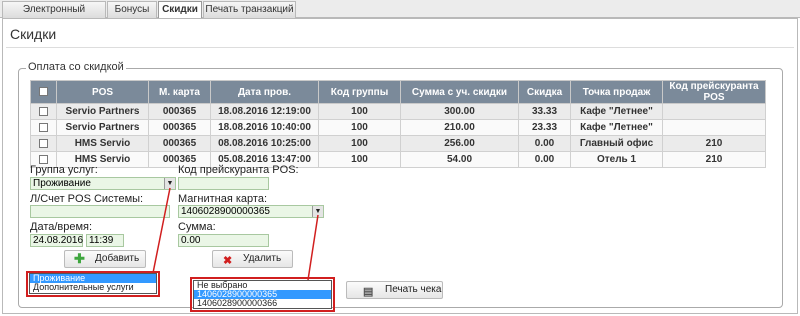 This screenshot has height=316, width=800. I want to click on dropdown-option: 1406028900000366, so click(262, 303).